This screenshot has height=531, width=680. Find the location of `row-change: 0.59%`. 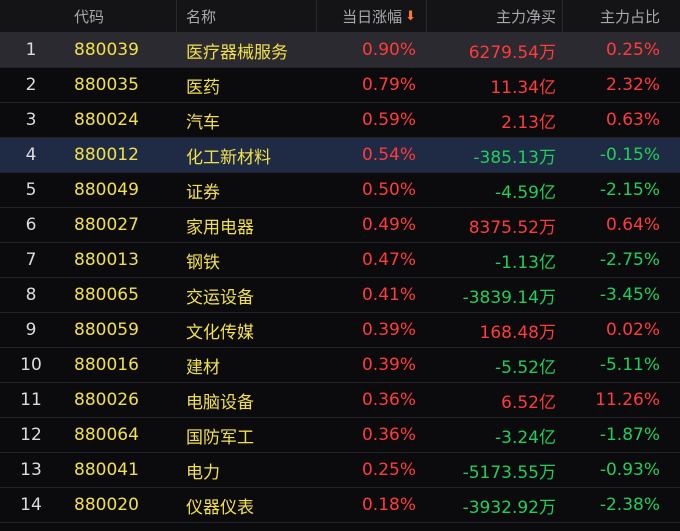

row-change: 0.59% is located at coordinates (388, 120).